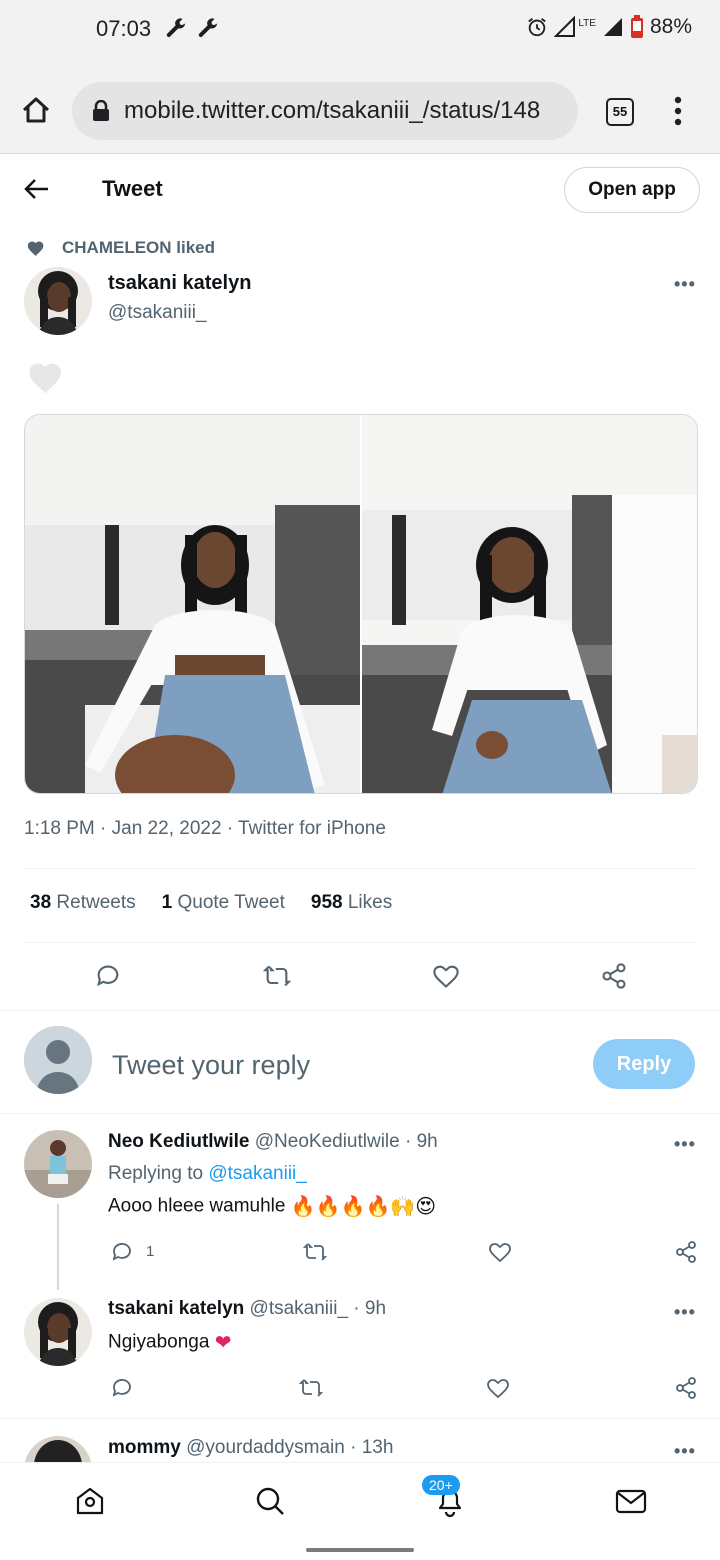  Describe the element at coordinates (537, 27) in the screenshot. I see `alarm-icon` at that location.